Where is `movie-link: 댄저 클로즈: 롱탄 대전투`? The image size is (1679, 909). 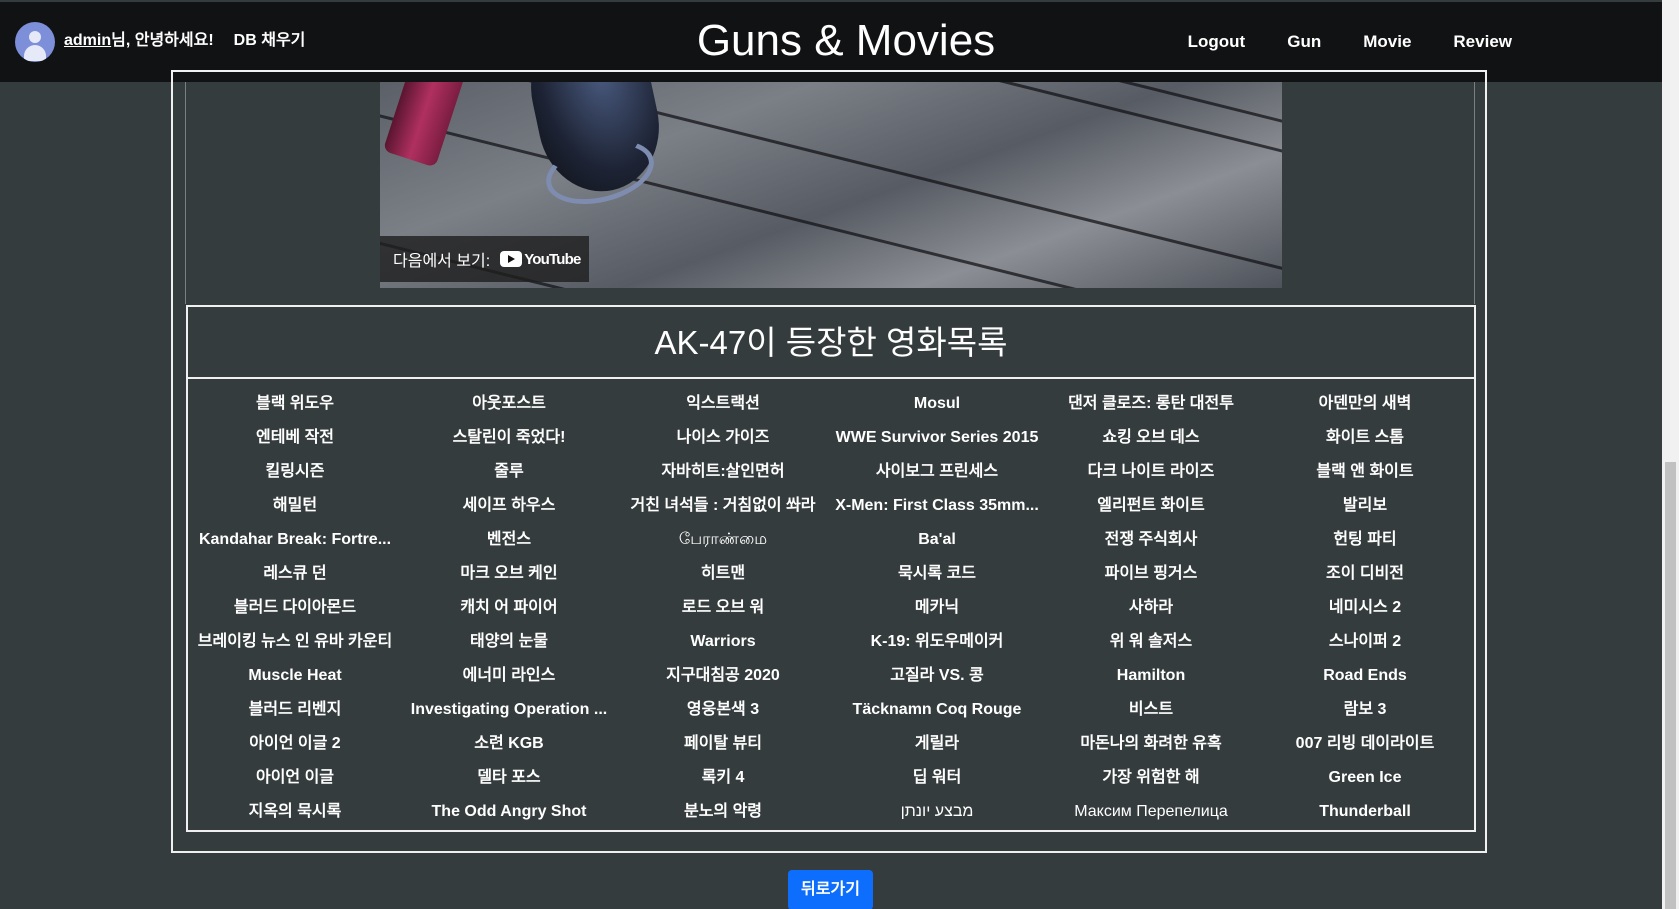 movie-link: 댄저 클로즈: 롱탄 대전투 is located at coordinates (1151, 404).